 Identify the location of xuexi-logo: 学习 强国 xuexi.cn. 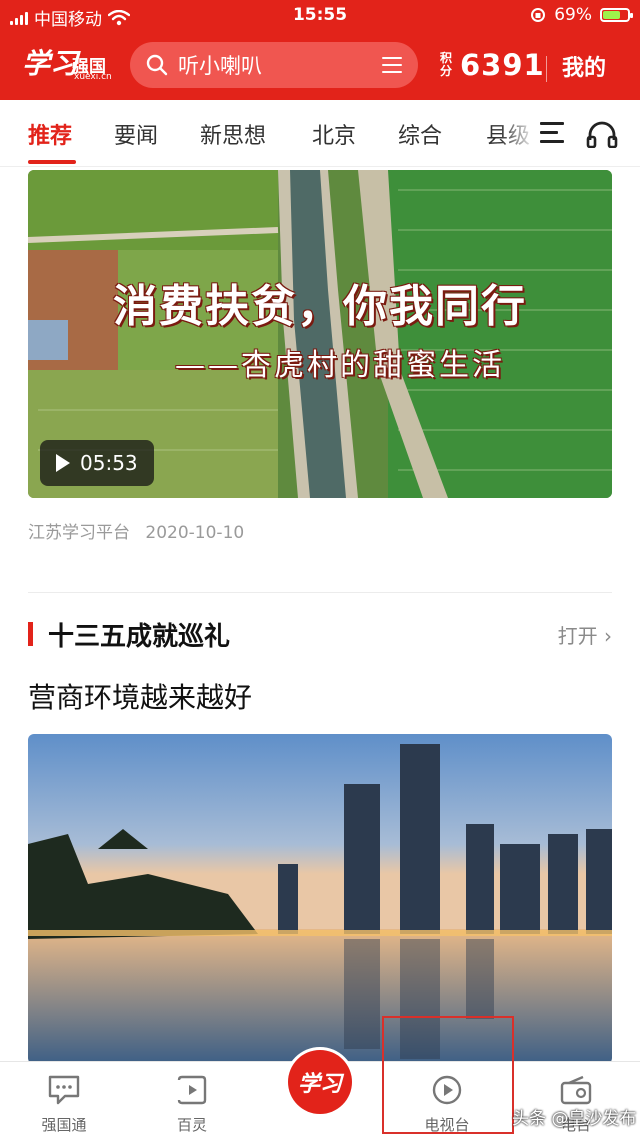
(68, 63).